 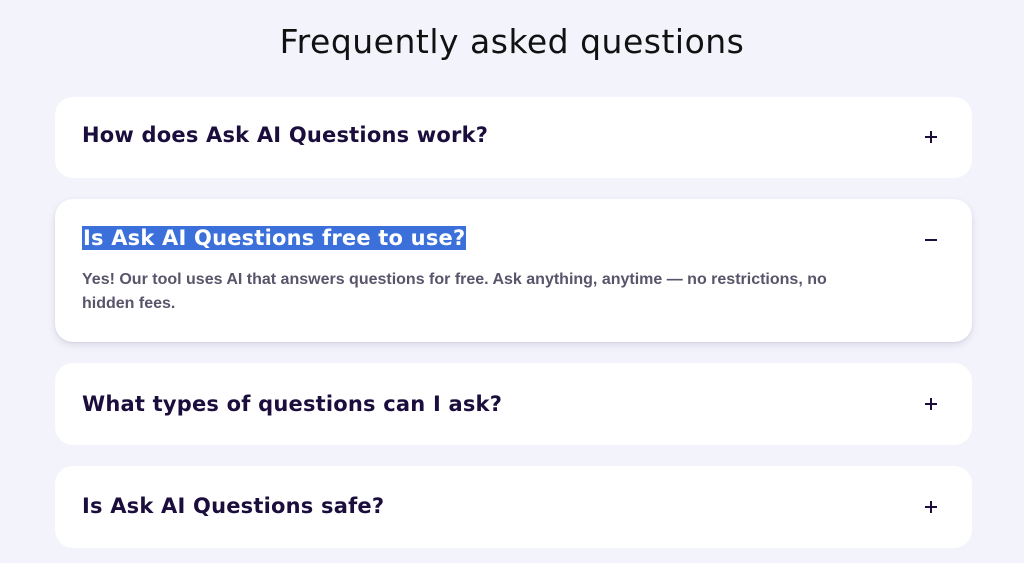 What do you see at coordinates (513, 137) in the screenshot?
I see `faq-item: How does Ask AI Questions work?` at bounding box center [513, 137].